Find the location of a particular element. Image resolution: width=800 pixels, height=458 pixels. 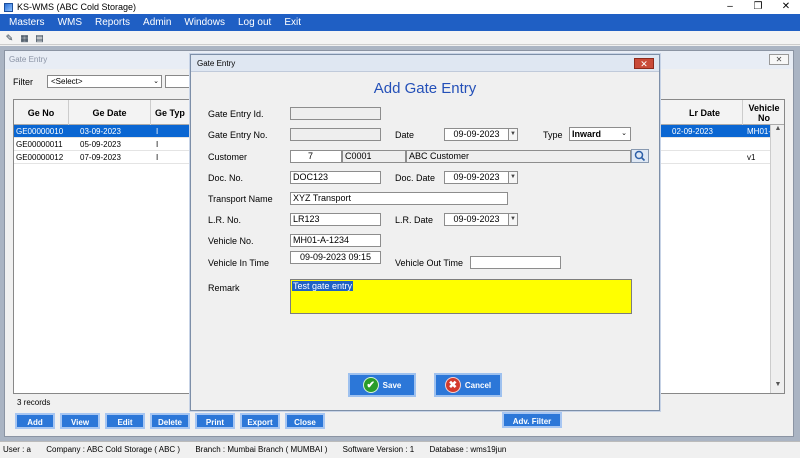

date-label: Date is located at coordinates (405, 135).